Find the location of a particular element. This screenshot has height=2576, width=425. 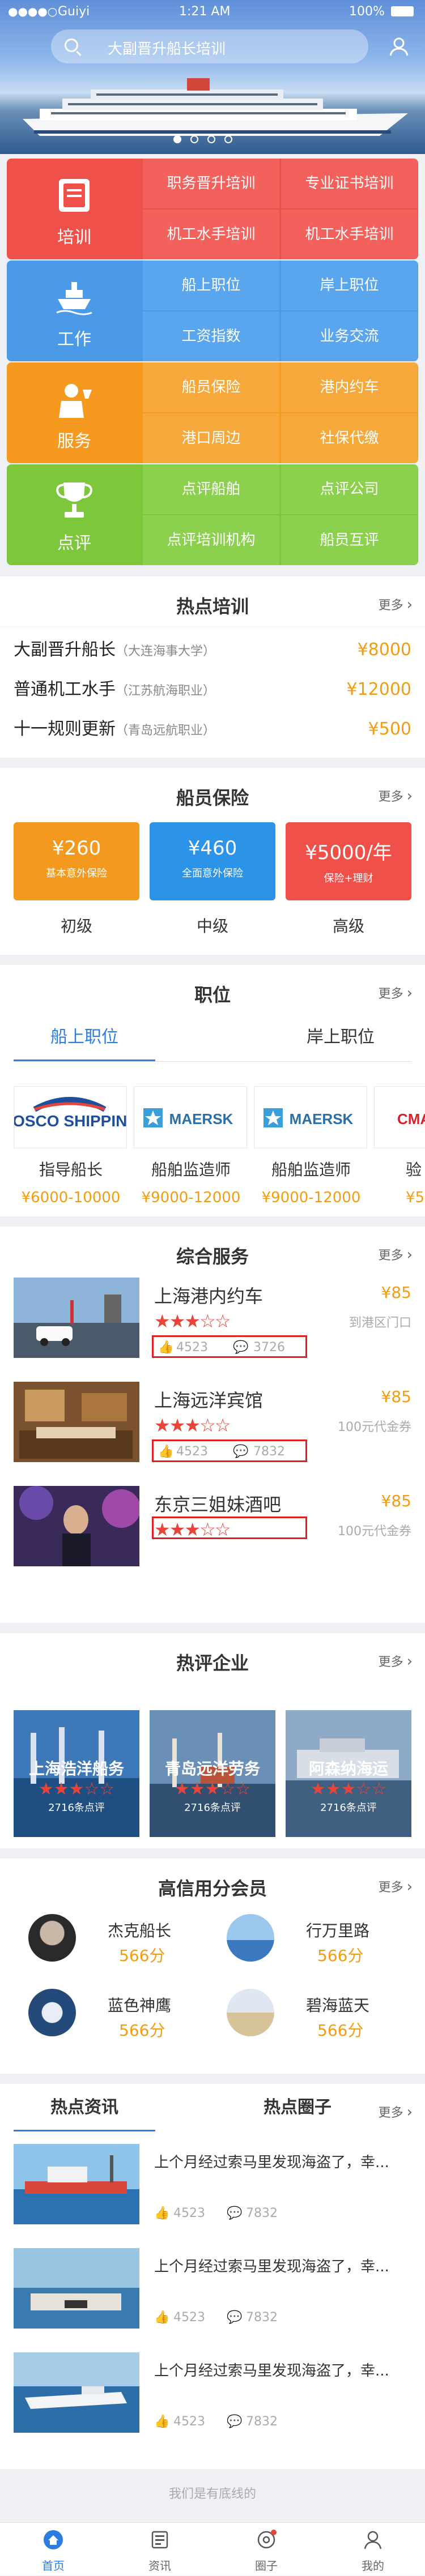

section-title: 船员保险 is located at coordinates (212, 798).